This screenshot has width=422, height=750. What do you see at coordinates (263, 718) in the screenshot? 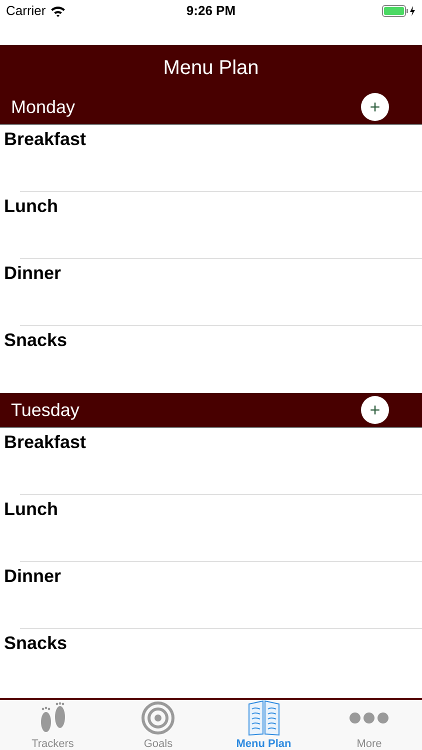
I see `open-book-icon` at bounding box center [263, 718].